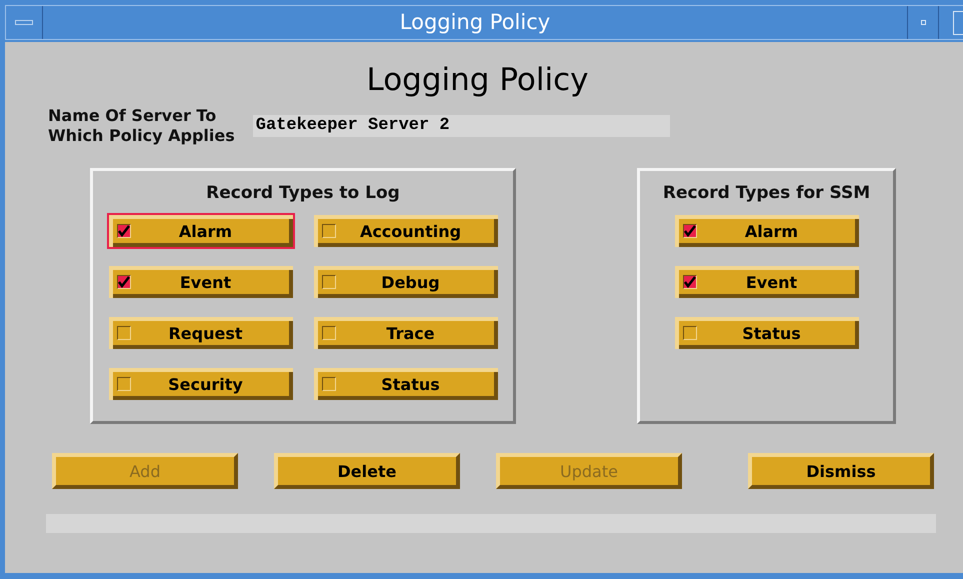  I want to click on server-label: Name Of Server To Which Policy Applies, so click(141, 126).